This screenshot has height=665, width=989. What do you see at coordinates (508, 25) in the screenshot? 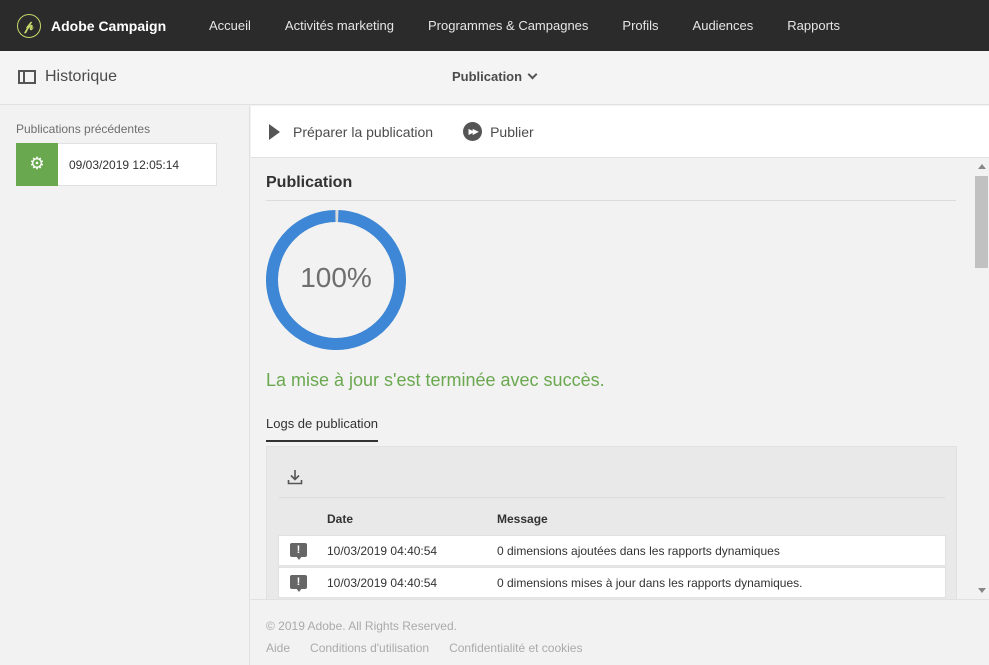
I see `nav-item-programmes-campagnes: Programmes & Campagnes` at bounding box center [508, 25].